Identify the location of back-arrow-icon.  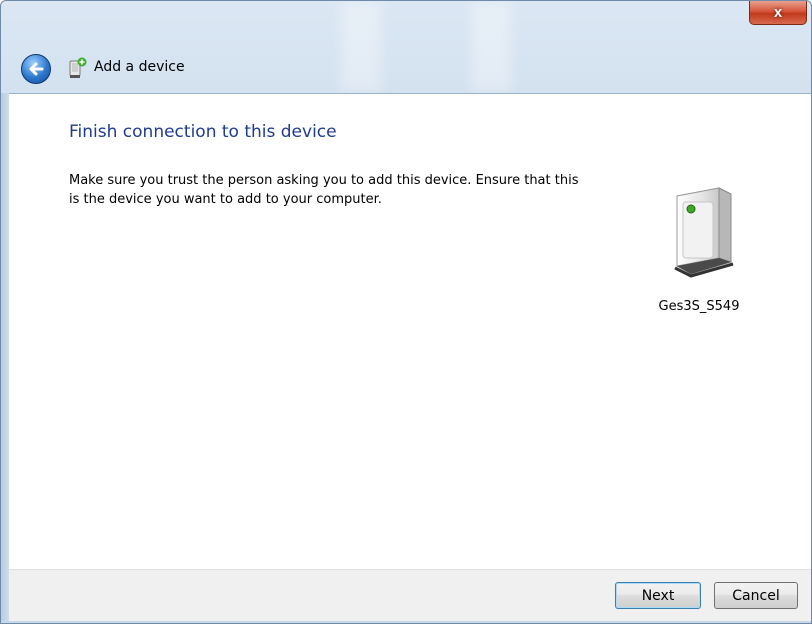
(36, 69).